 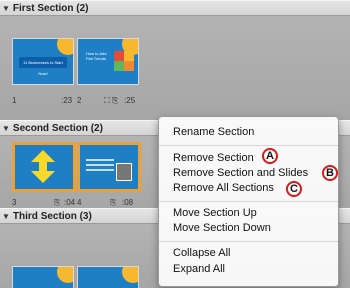 What do you see at coordinates (57, 128) in the screenshot?
I see `section-title: Second Section (2)` at bounding box center [57, 128].